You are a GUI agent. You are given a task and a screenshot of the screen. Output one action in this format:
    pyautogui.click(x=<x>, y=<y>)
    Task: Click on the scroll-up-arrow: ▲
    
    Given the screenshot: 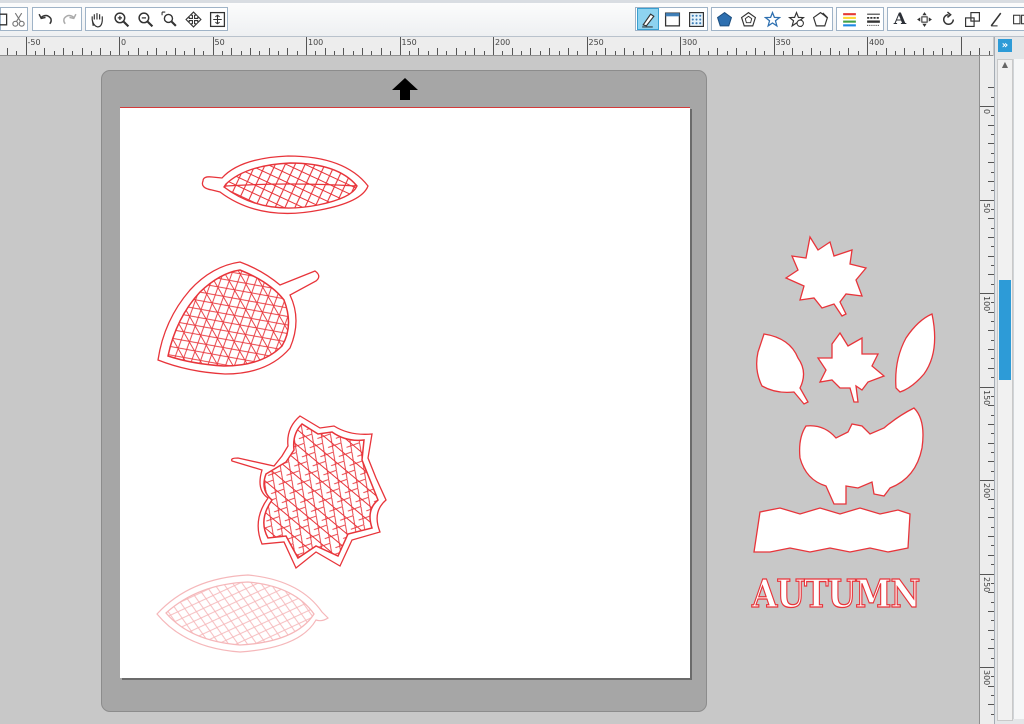 What is the action you would take?
    pyautogui.click(x=1005, y=65)
    